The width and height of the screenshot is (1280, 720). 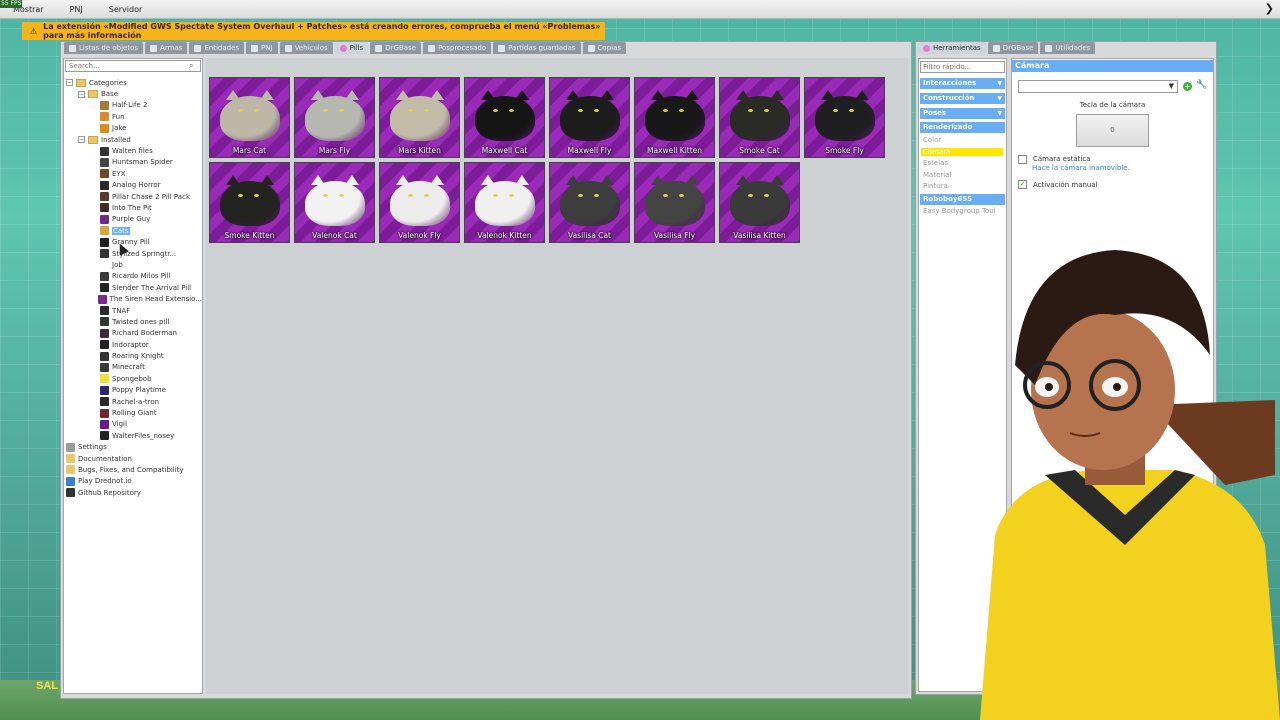 What do you see at coordinates (134, 128) in the screenshot?
I see `tree-node: Jake` at bounding box center [134, 128].